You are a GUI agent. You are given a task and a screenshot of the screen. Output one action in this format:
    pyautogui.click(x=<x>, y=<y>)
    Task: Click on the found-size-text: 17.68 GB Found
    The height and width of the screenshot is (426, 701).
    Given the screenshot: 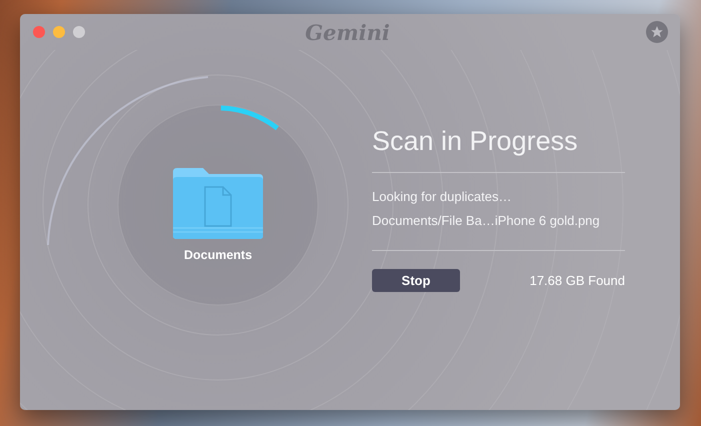 What is the action you would take?
    pyautogui.click(x=577, y=280)
    